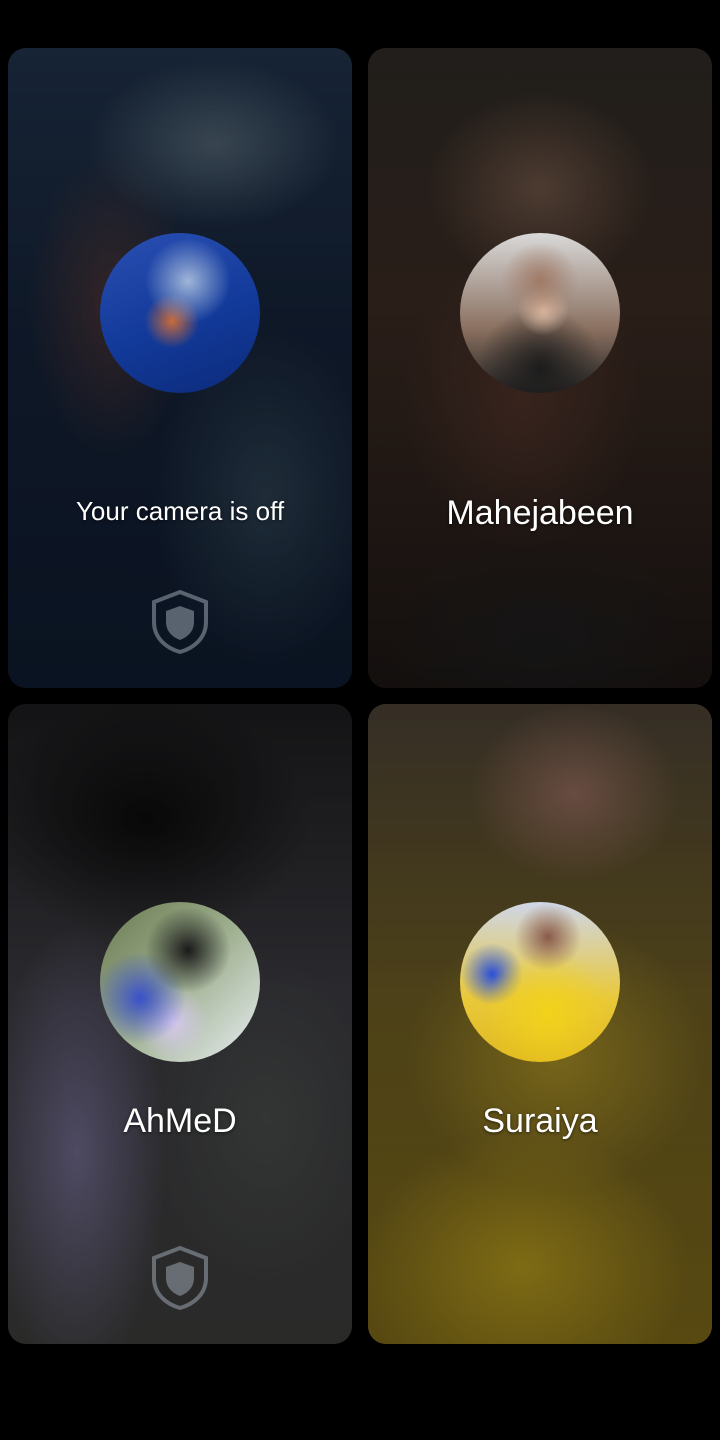  Describe the element at coordinates (180, 313) in the screenshot. I see `self-avatar` at that location.